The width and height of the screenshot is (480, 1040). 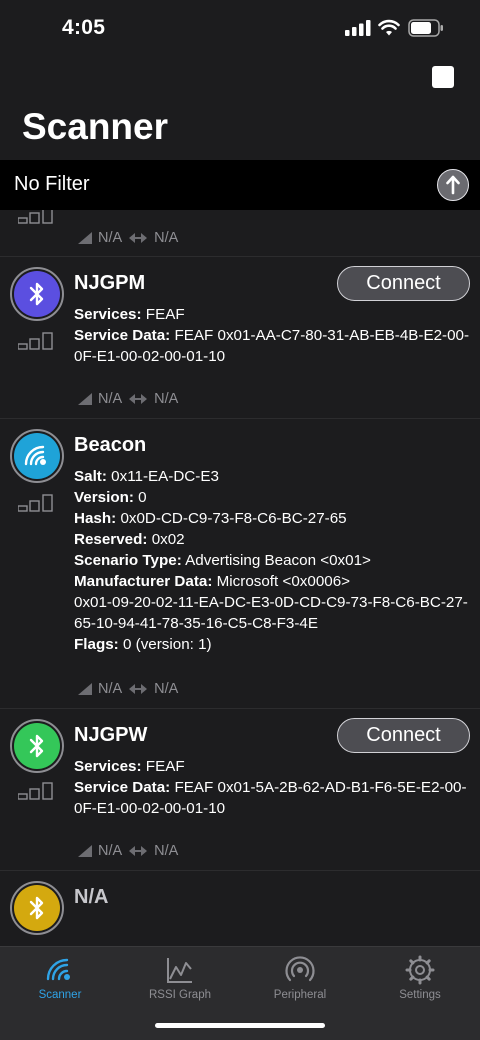 What do you see at coordinates (389, 27) in the screenshot?
I see `wifi-icon` at bounding box center [389, 27].